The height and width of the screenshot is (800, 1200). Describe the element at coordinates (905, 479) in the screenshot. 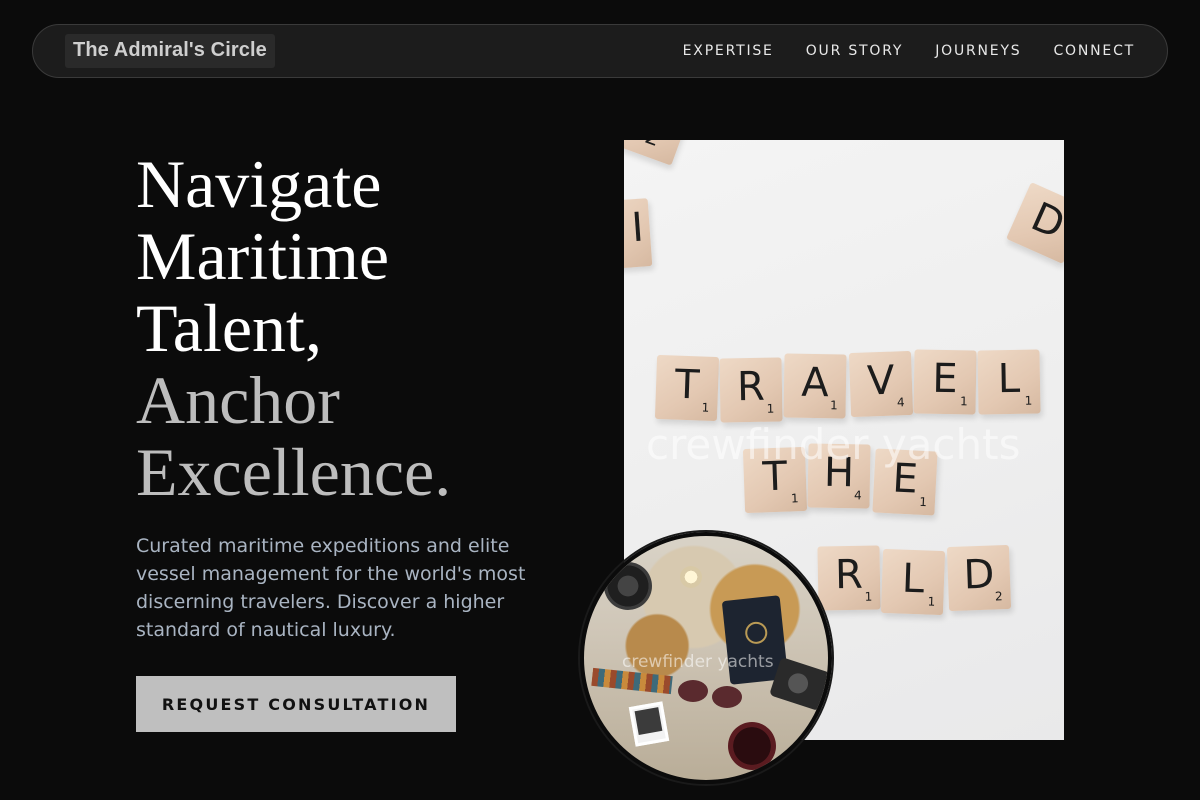

I see `tile-letter: E` at that location.